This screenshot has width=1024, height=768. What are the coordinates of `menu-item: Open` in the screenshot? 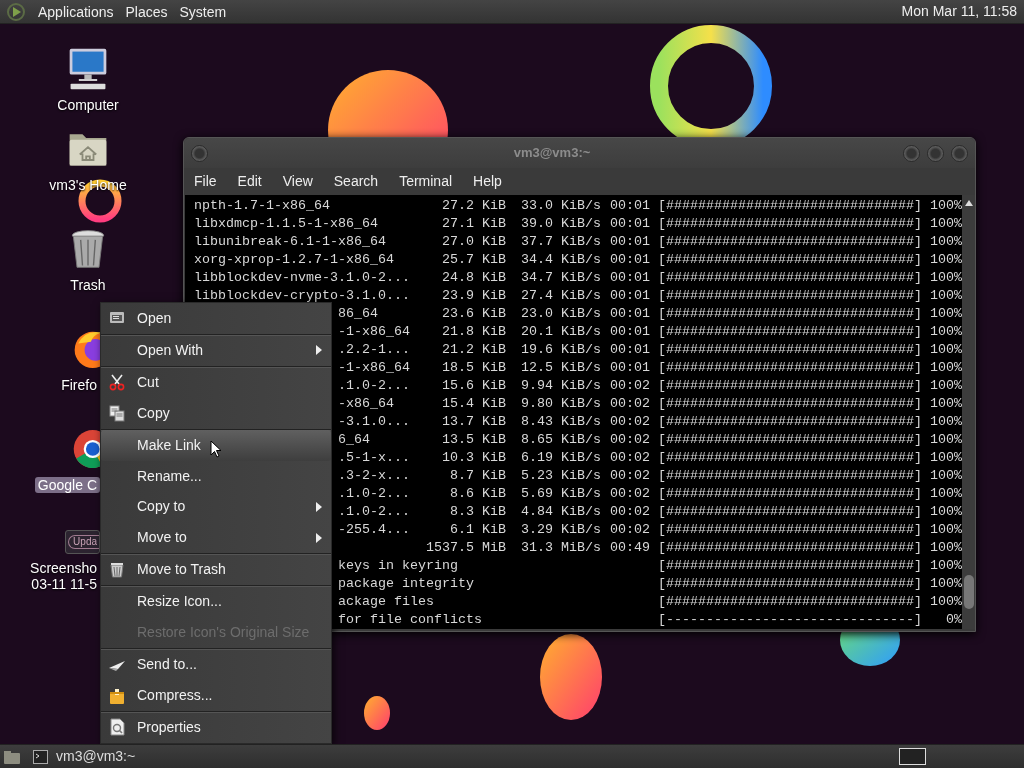 It's located at (216, 319).